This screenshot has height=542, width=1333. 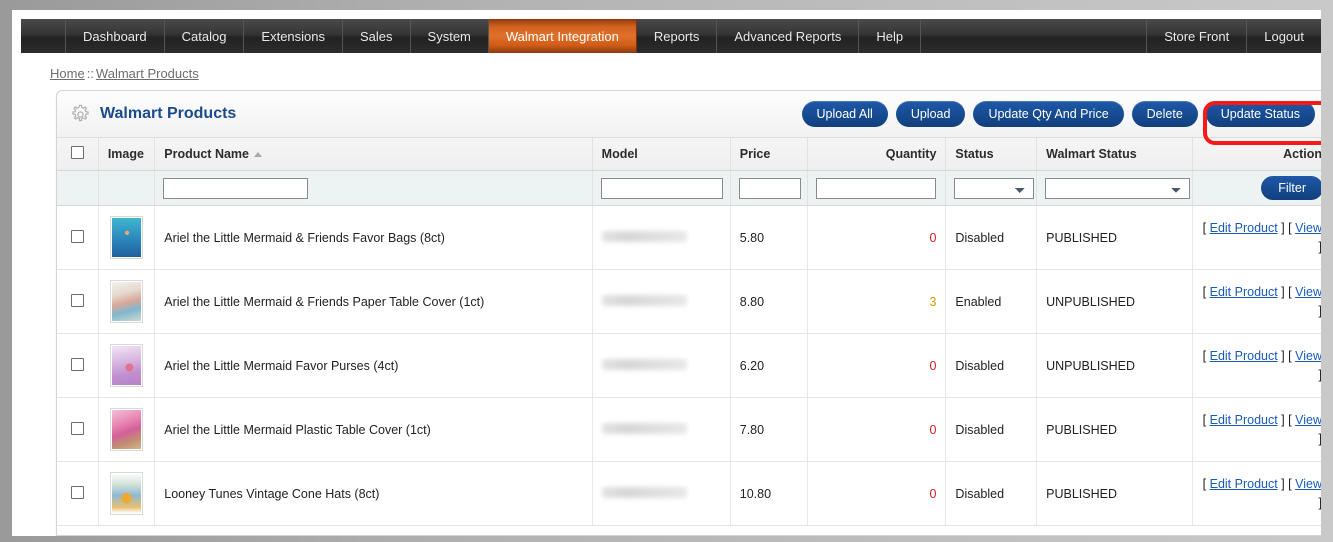 What do you see at coordinates (205, 36) in the screenshot?
I see `nav-item-catalog: Catalog` at bounding box center [205, 36].